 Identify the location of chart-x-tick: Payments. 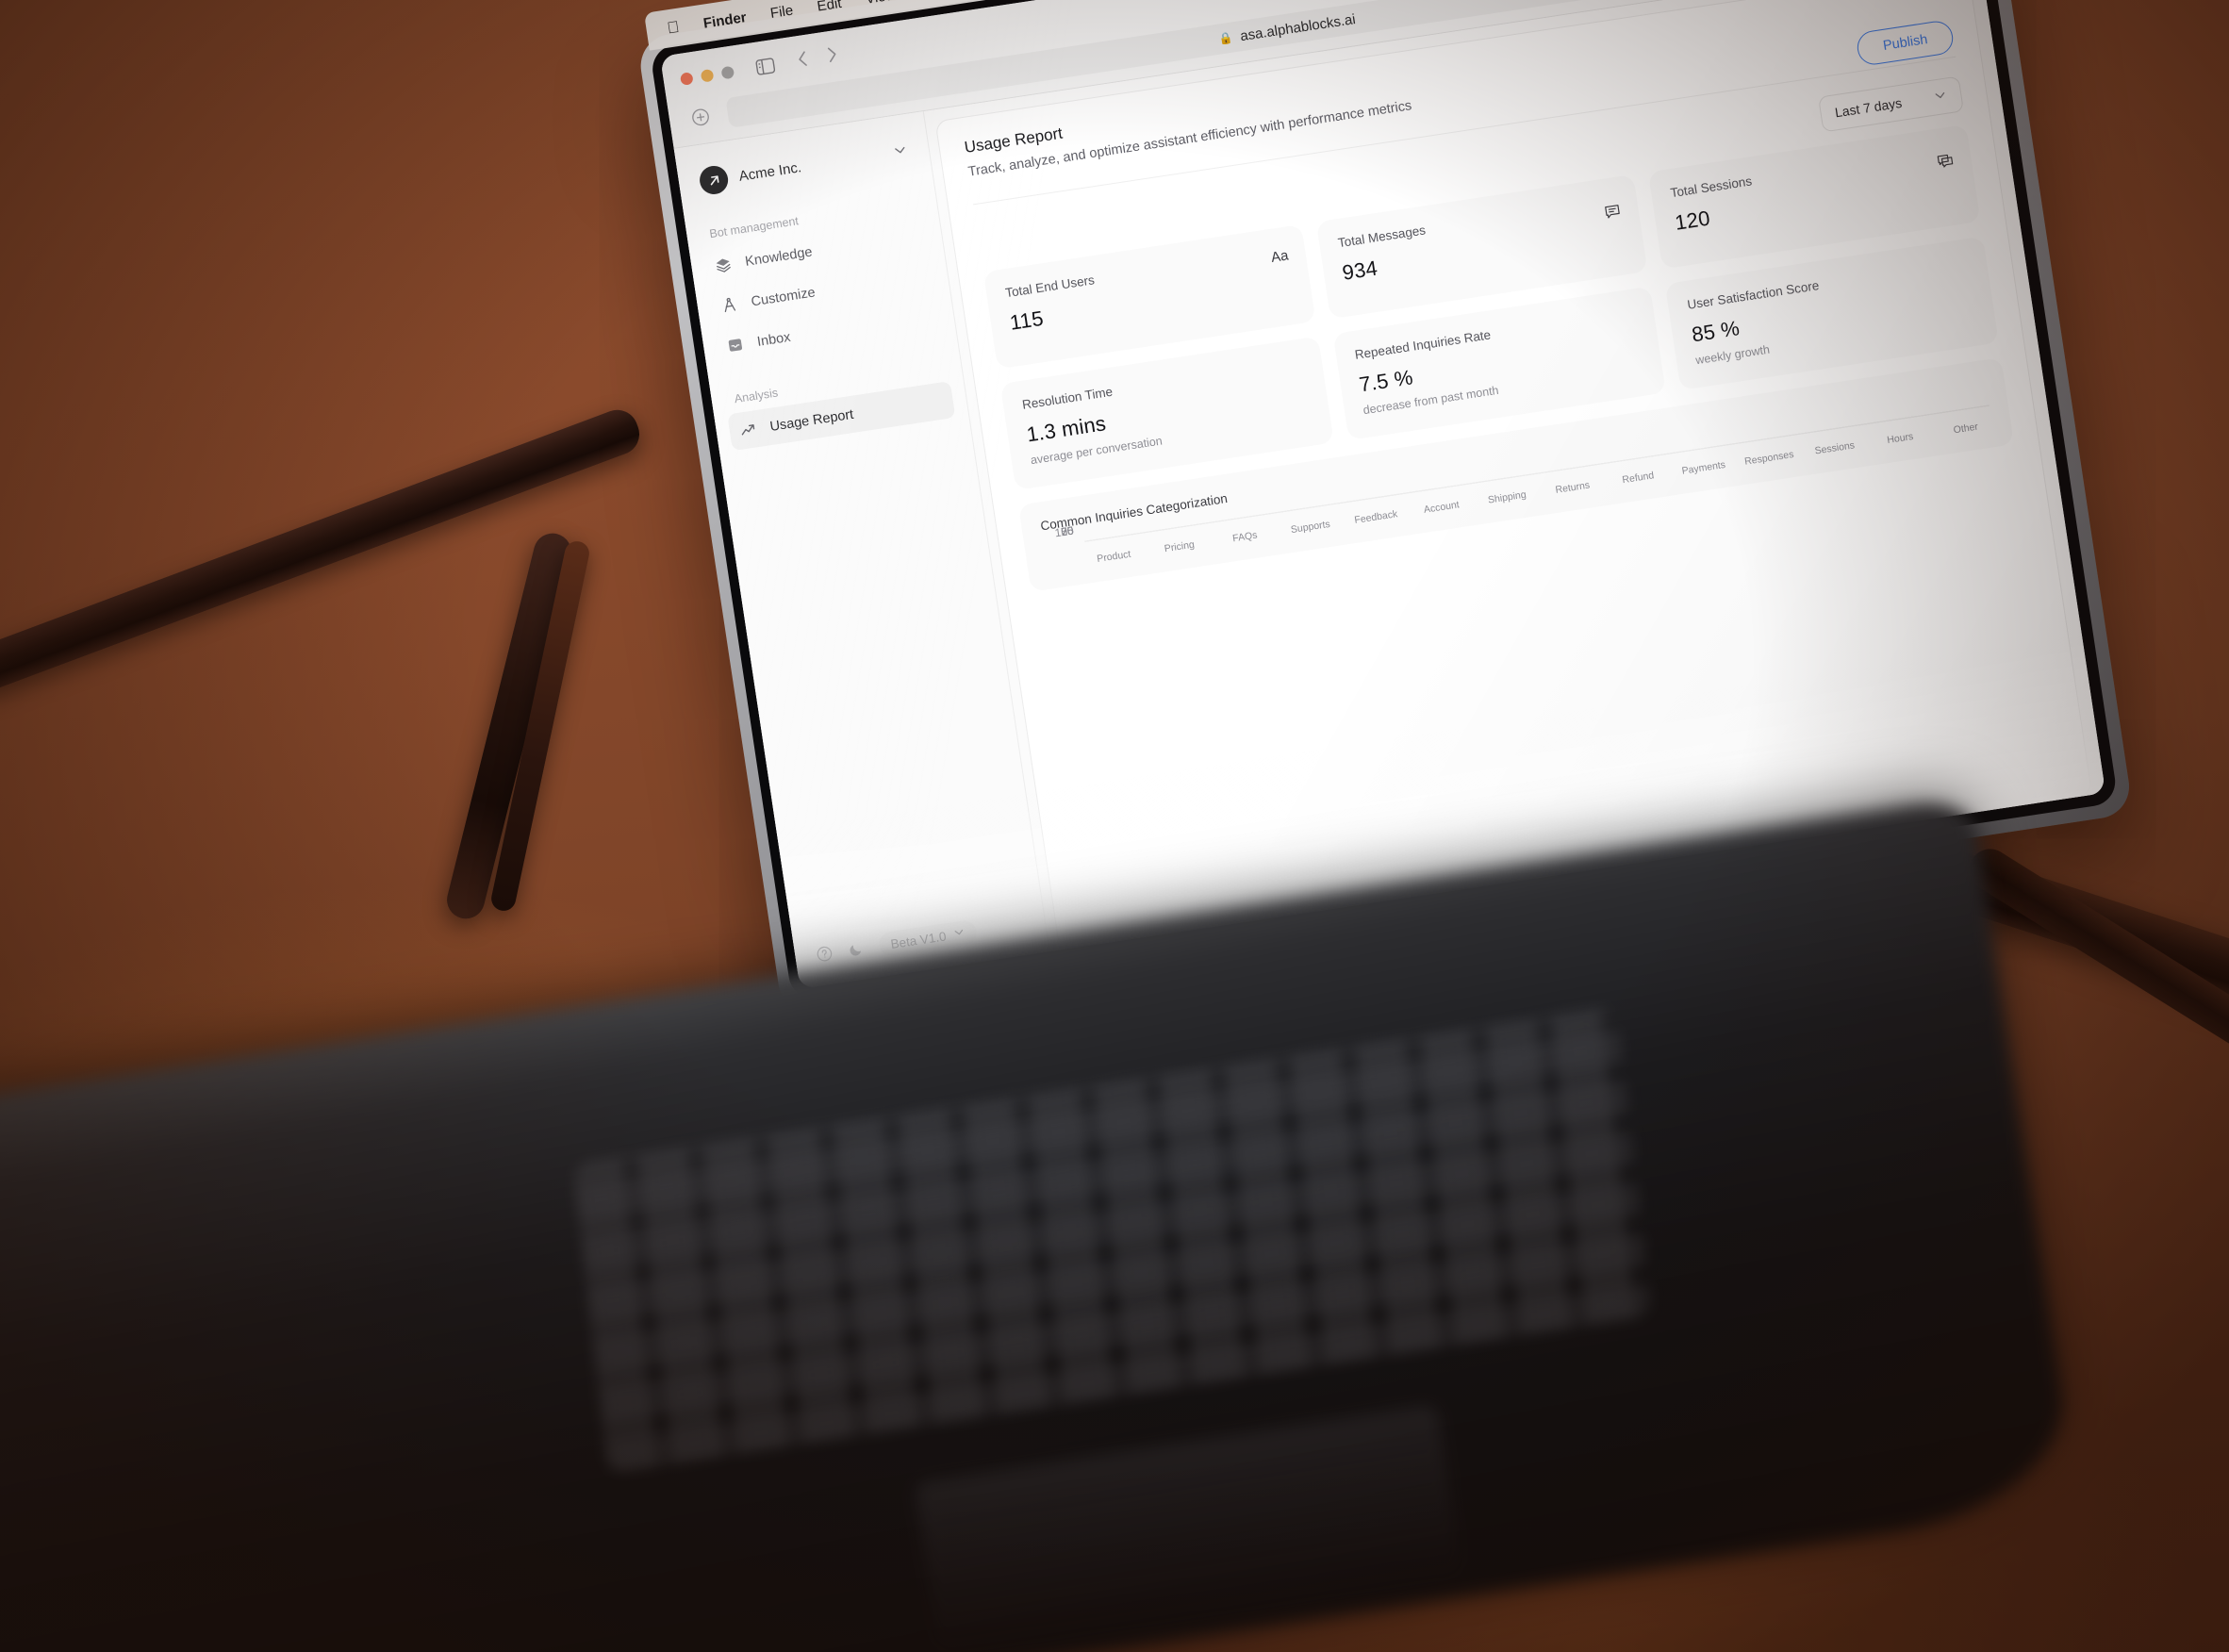
(1703, 467).